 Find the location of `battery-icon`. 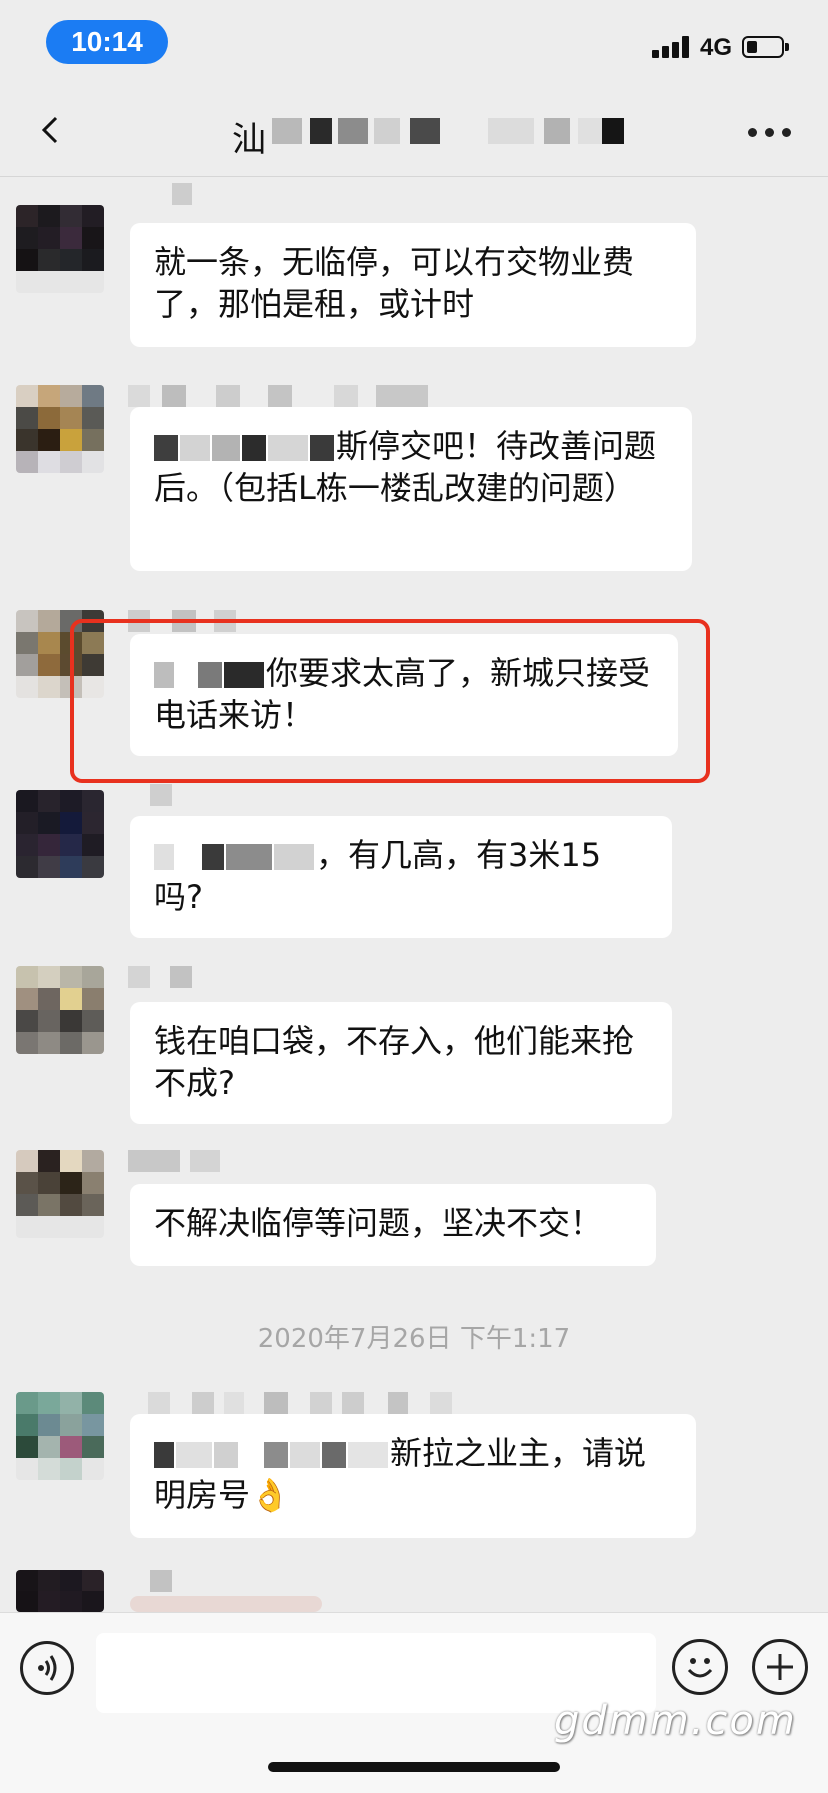

battery-icon is located at coordinates (765, 47).